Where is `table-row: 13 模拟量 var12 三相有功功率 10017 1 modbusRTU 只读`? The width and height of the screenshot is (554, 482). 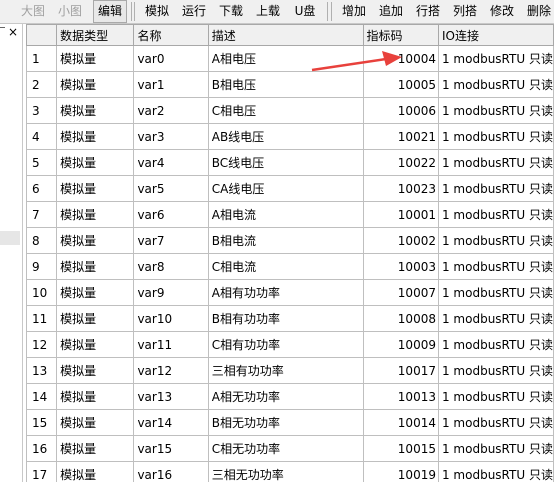 table-row: 13 模拟量 var12 三相有功功率 10017 1 modbusRTU 只读 is located at coordinates (290, 370).